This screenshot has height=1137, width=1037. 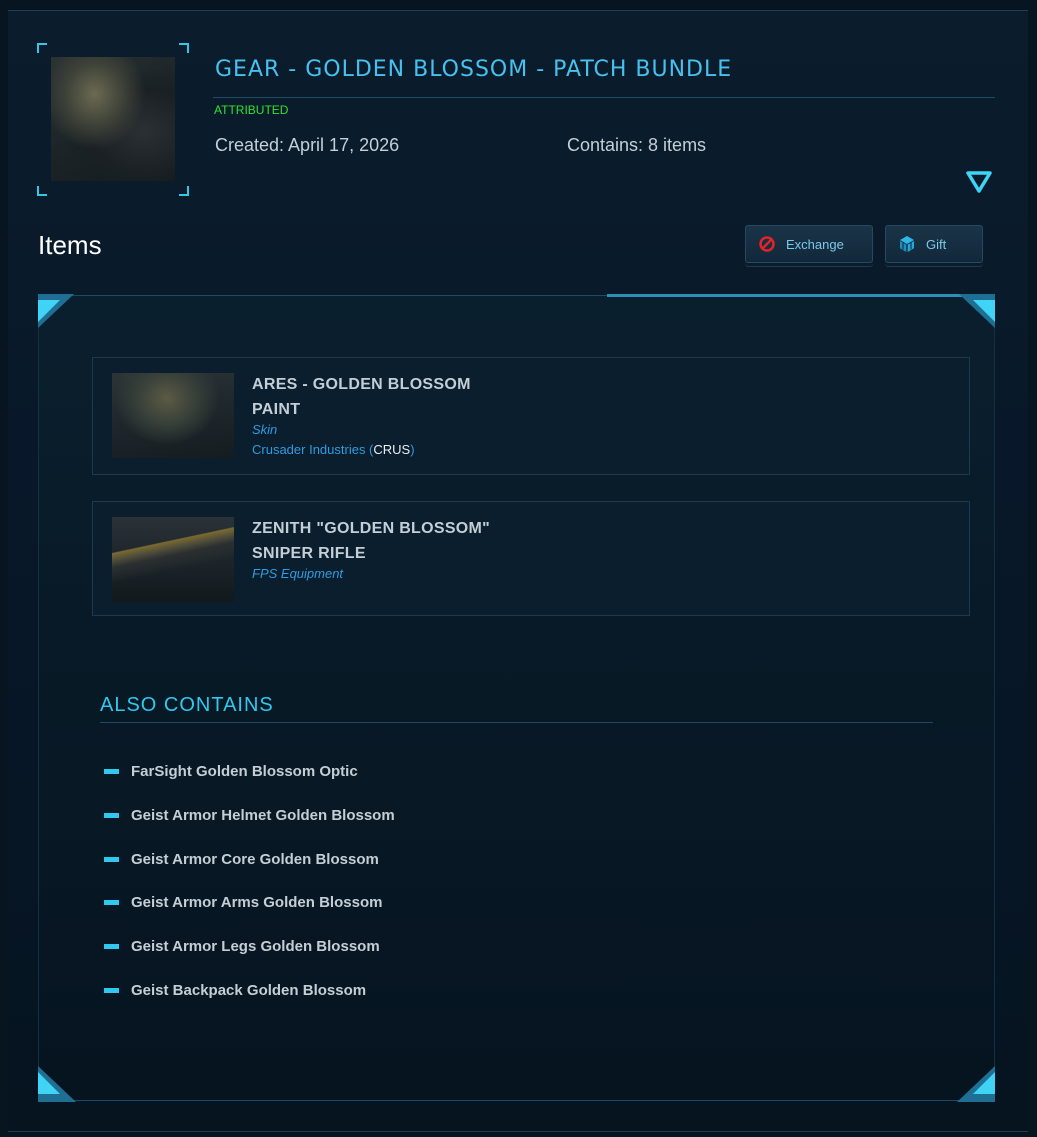 I want to click on item-title-line: SNIPER RIFLE, so click(x=309, y=553).